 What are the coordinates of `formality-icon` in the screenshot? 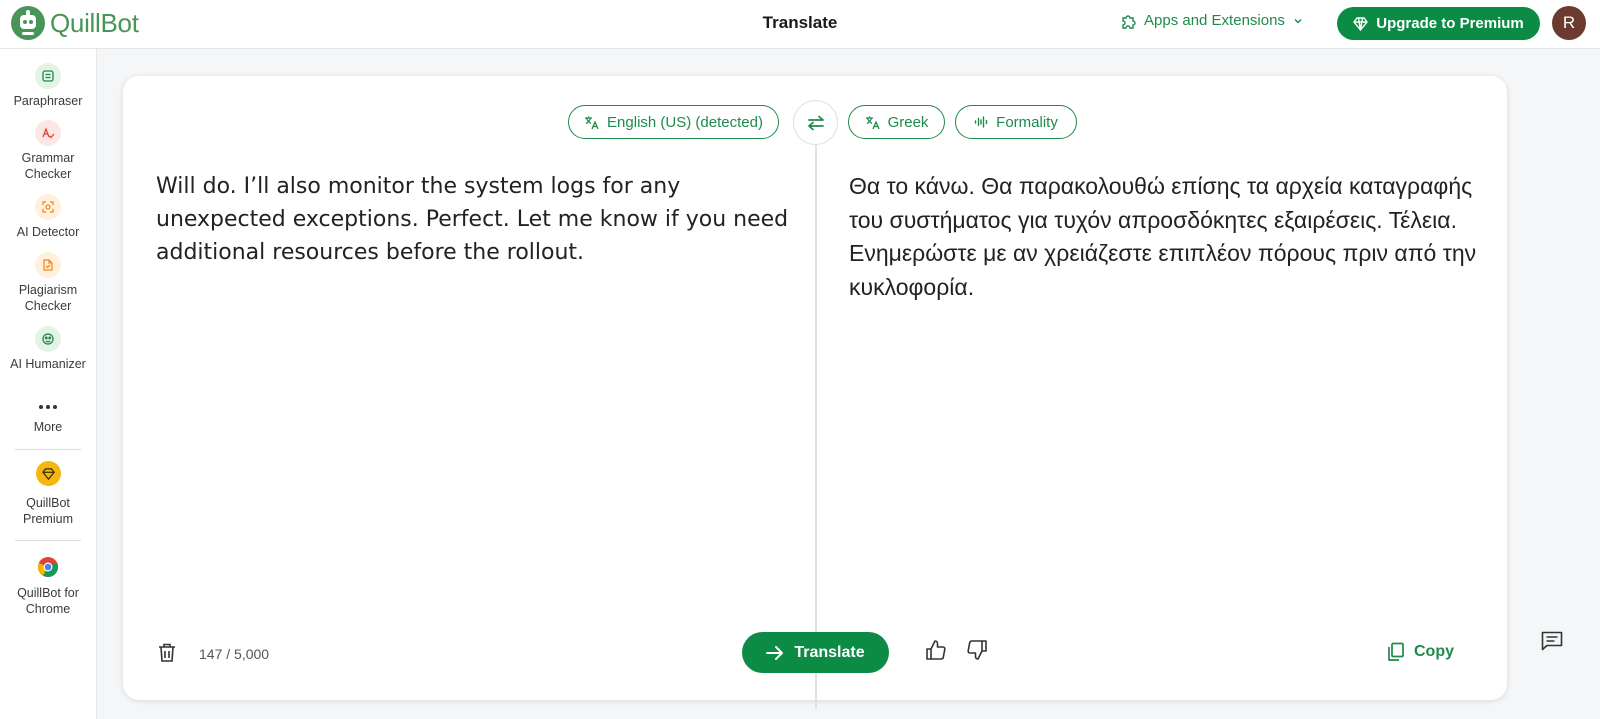 It's located at (981, 122).